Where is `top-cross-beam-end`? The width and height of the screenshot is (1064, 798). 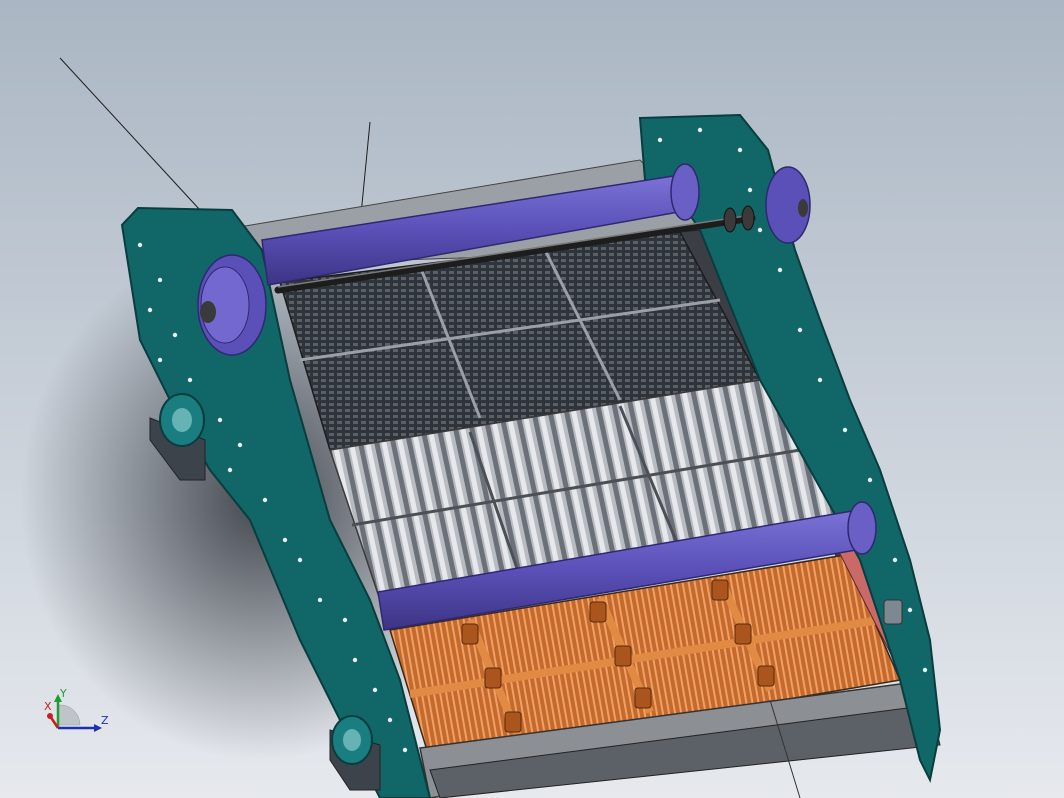 top-cross-beam-end is located at coordinates (685, 192).